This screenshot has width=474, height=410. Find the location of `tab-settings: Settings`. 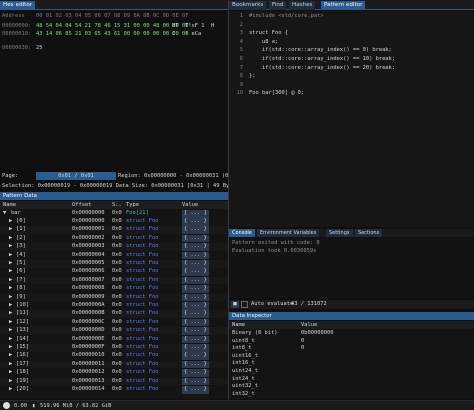

tab-settings: Settings is located at coordinates (339, 233).